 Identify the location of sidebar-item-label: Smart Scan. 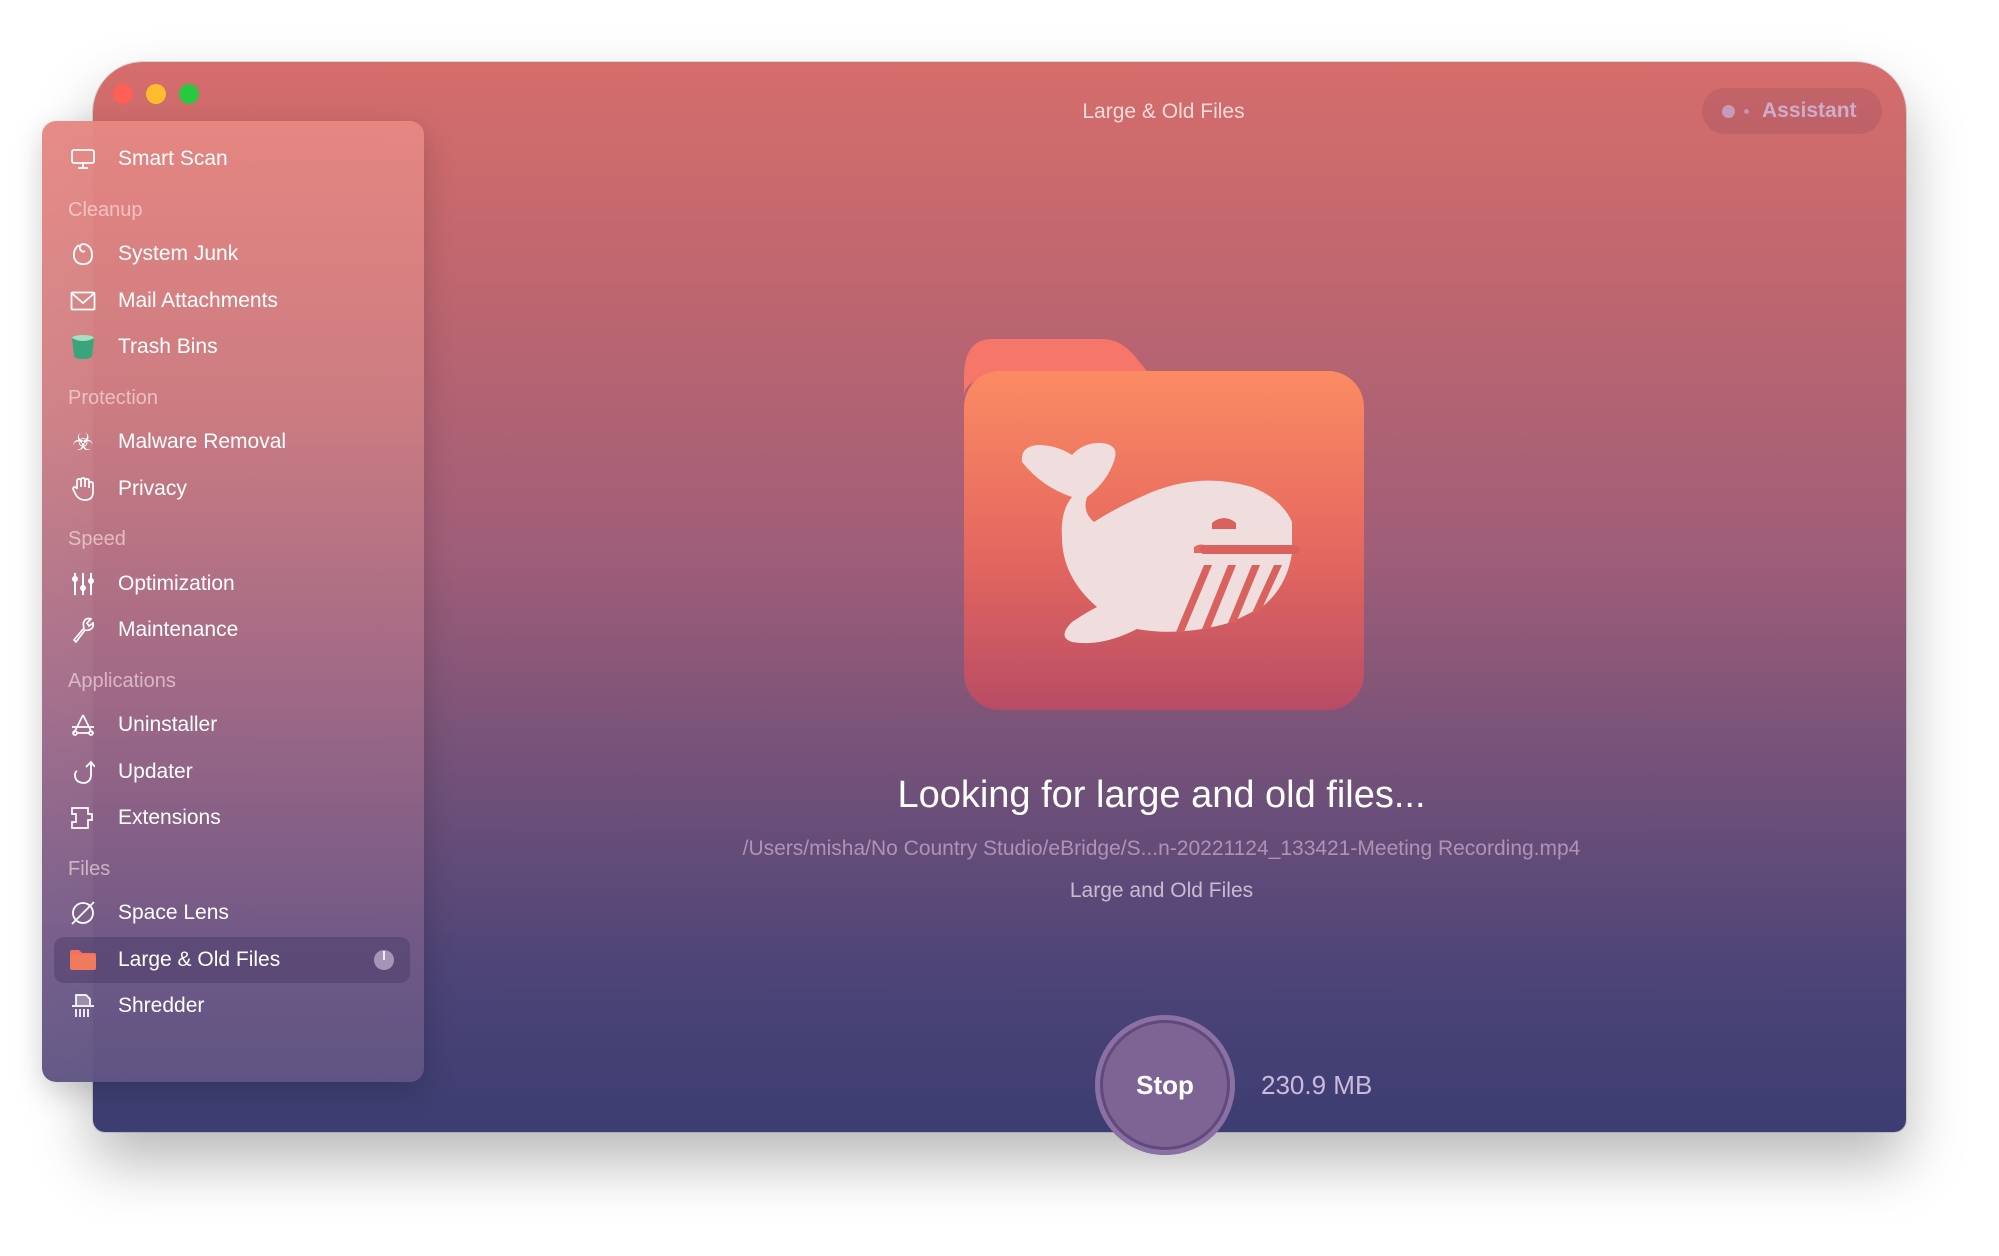
(173, 158).